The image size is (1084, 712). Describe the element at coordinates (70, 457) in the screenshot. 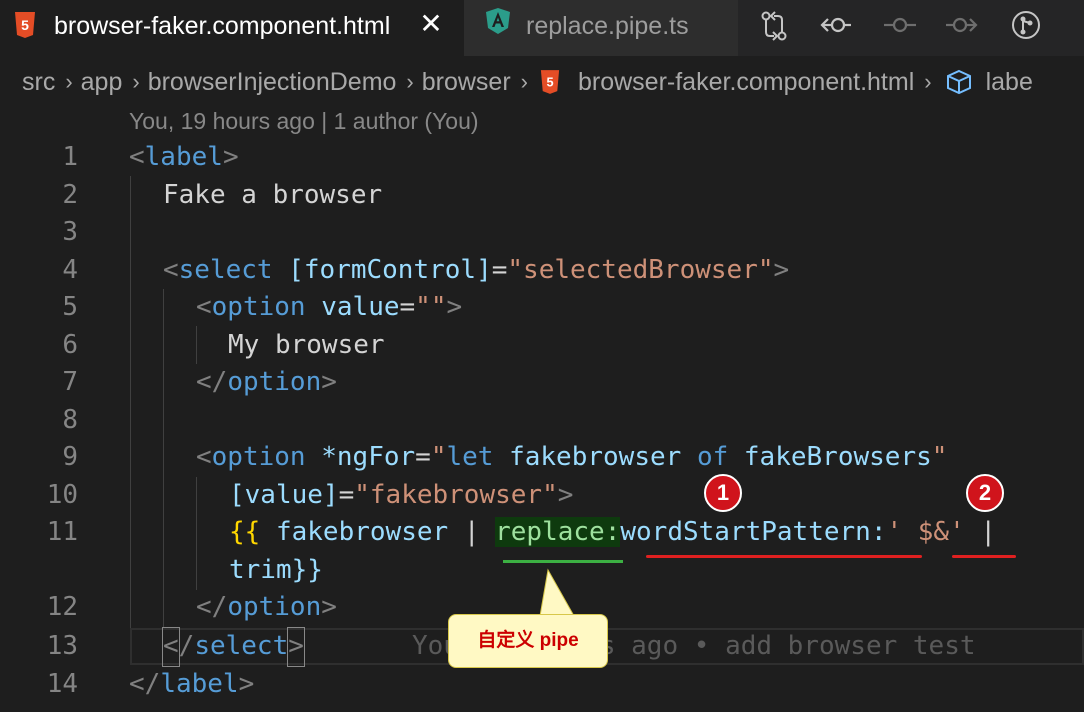

I see `line-number: 9` at that location.